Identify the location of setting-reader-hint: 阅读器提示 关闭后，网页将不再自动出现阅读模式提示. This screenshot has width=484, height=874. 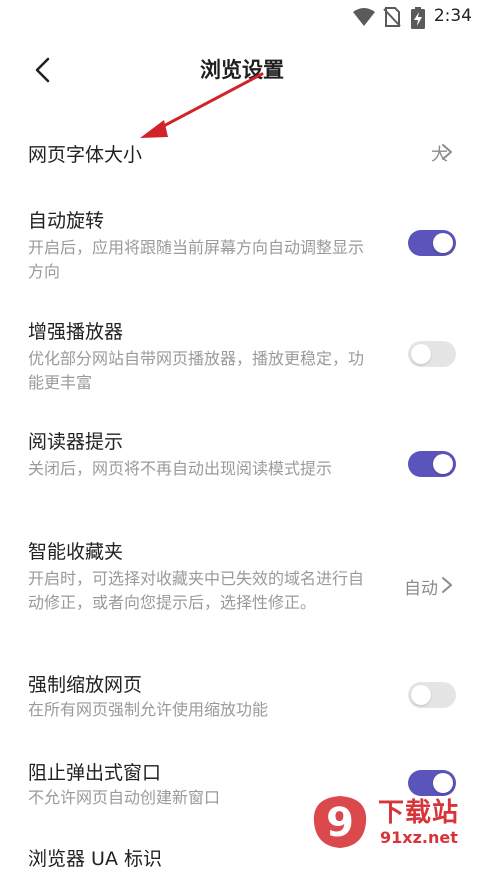
(242, 465).